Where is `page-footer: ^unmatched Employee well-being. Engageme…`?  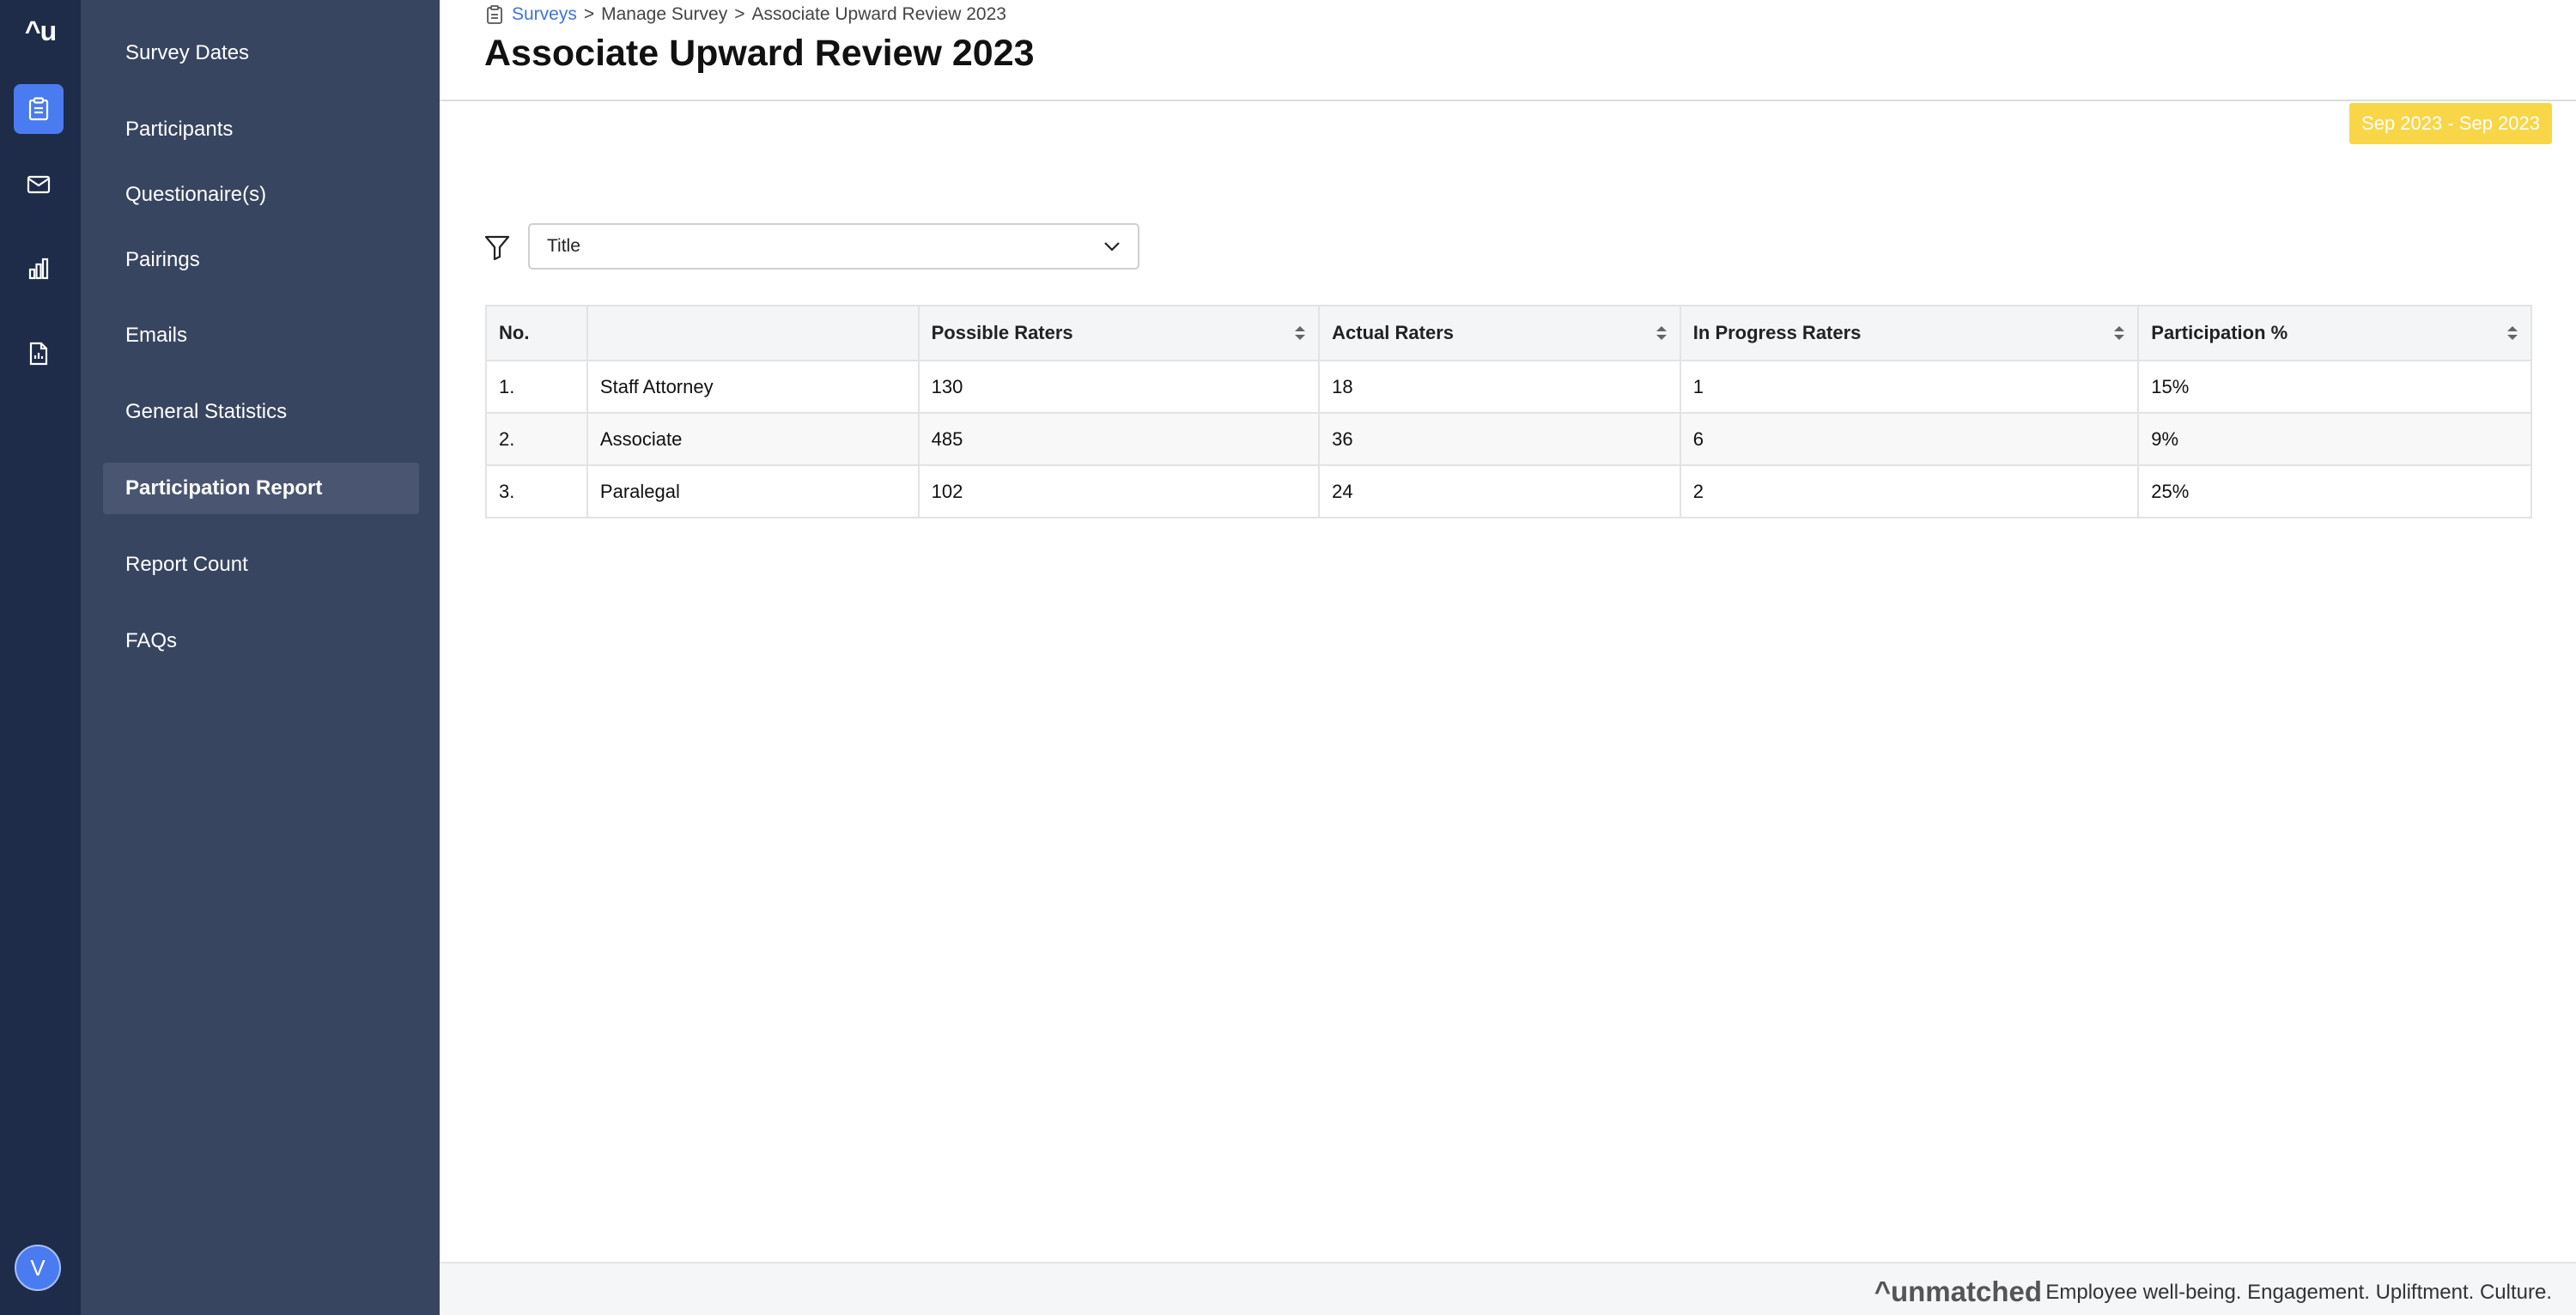
page-footer: ^unmatched Employee well-being. Engageme… is located at coordinates (1508, 1288).